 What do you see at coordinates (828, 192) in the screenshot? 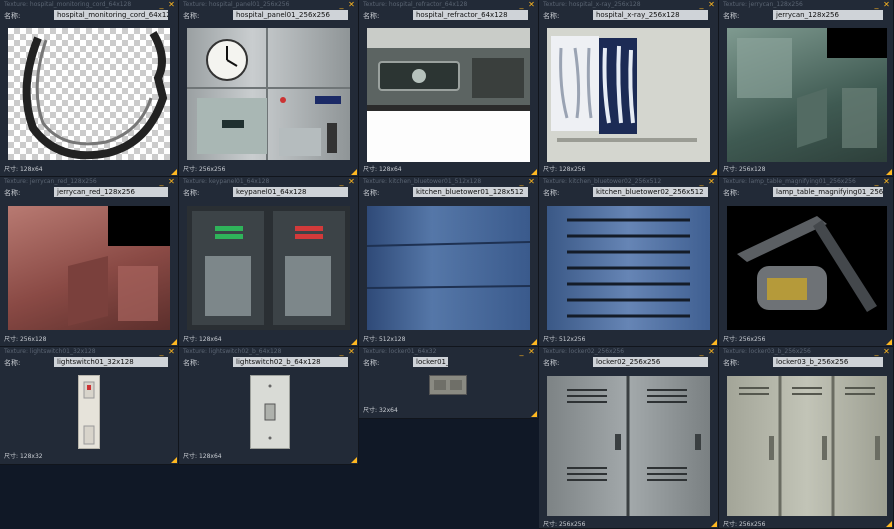
I see `texture-name-field: lamp_table_magnifying01_256x256` at bounding box center [828, 192].